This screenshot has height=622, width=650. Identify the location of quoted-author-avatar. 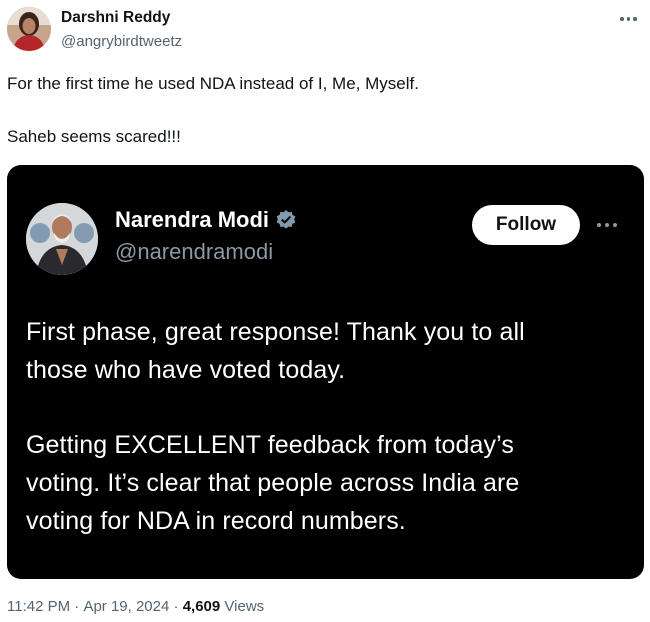
(62, 239).